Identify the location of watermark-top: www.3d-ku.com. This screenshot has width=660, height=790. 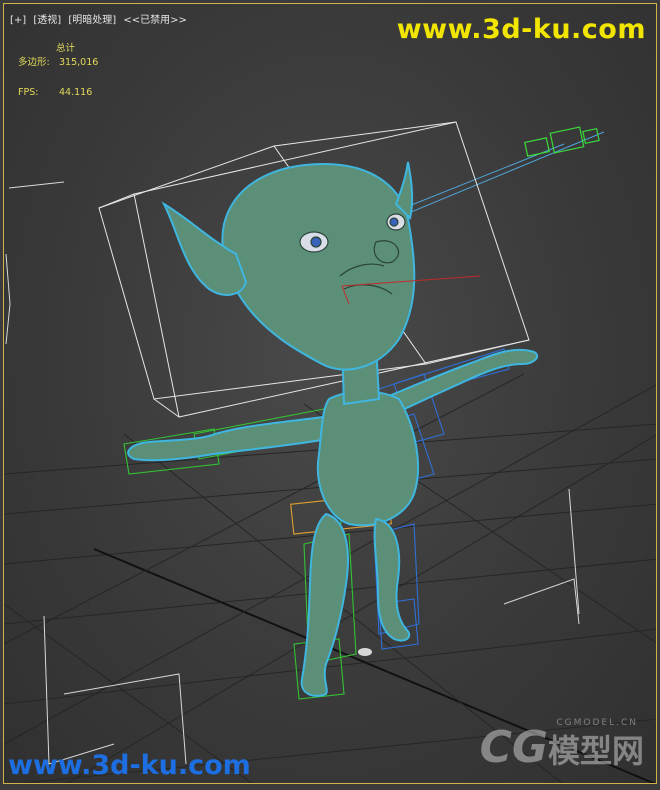
(521, 29).